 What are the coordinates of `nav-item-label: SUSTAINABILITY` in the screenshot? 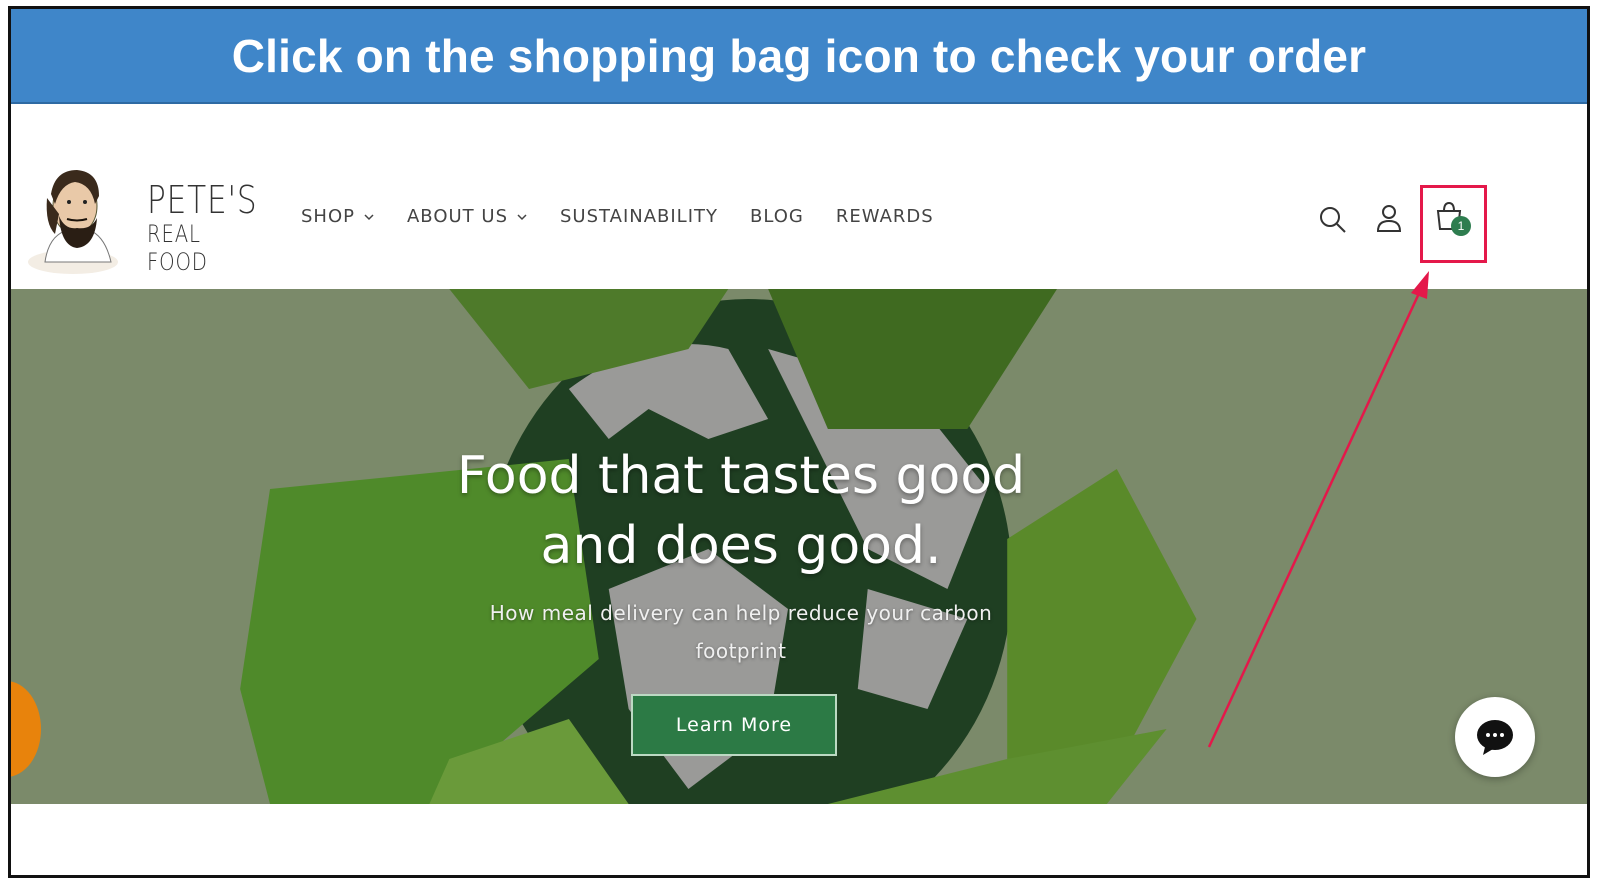 It's located at (639, 216).